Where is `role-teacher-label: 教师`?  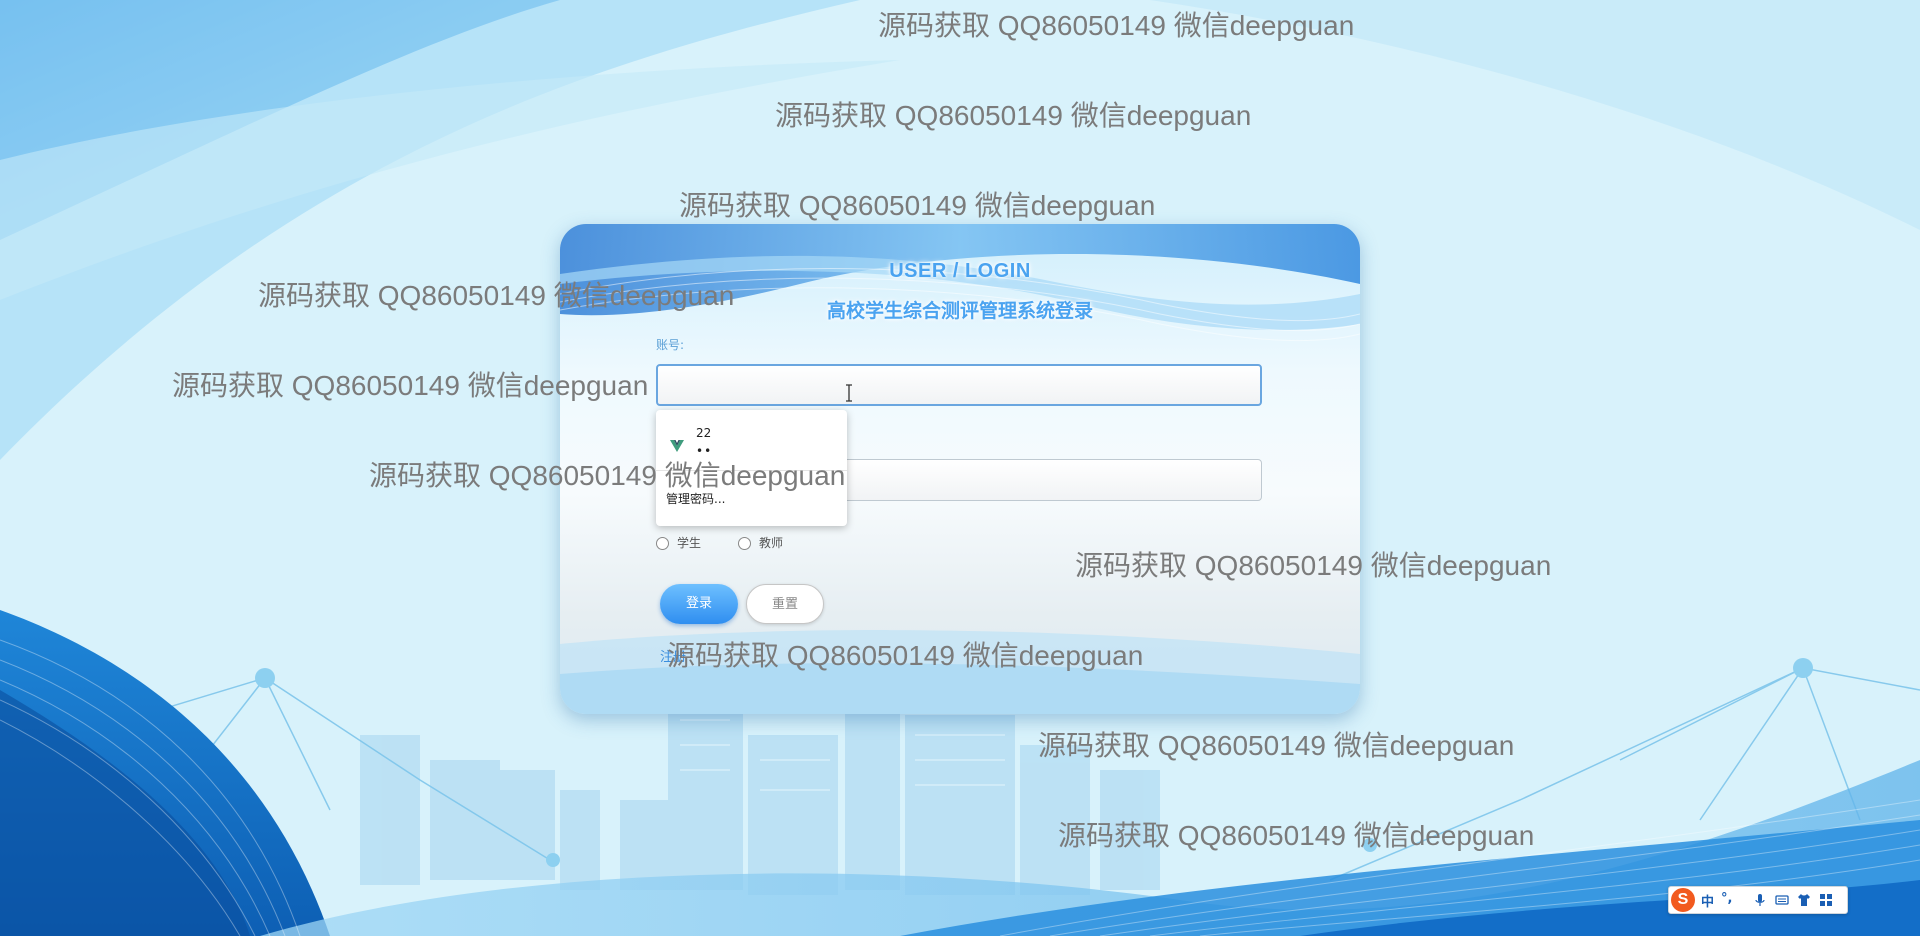
role-teacher-label: 教师 is located at coordinates (771, 543).